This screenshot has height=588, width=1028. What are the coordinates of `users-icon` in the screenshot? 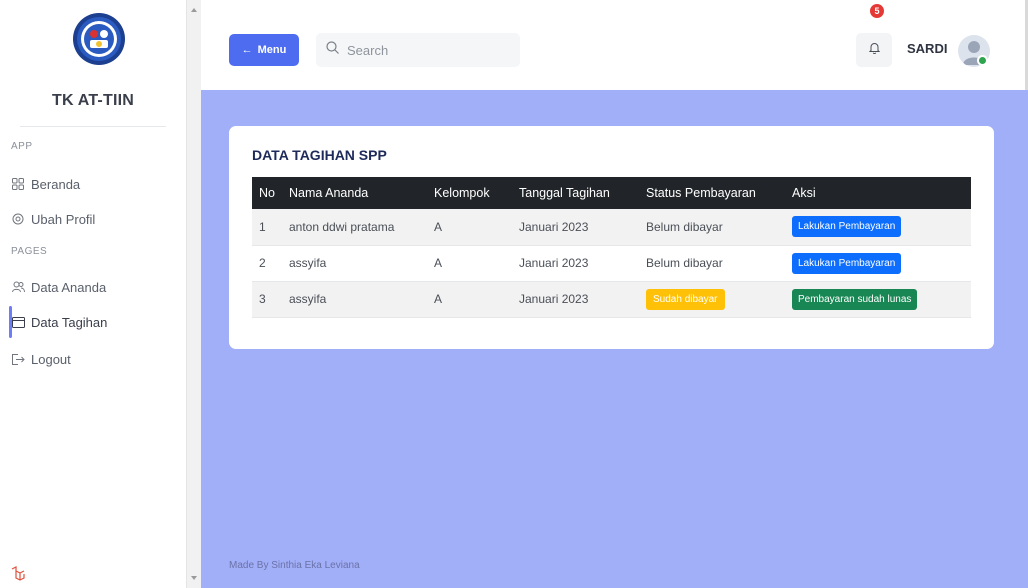 It's located at (18, 287).